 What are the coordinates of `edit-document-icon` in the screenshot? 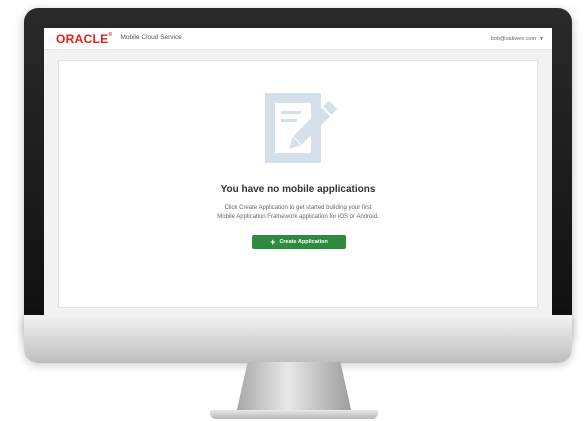 It's located at (301, 128).